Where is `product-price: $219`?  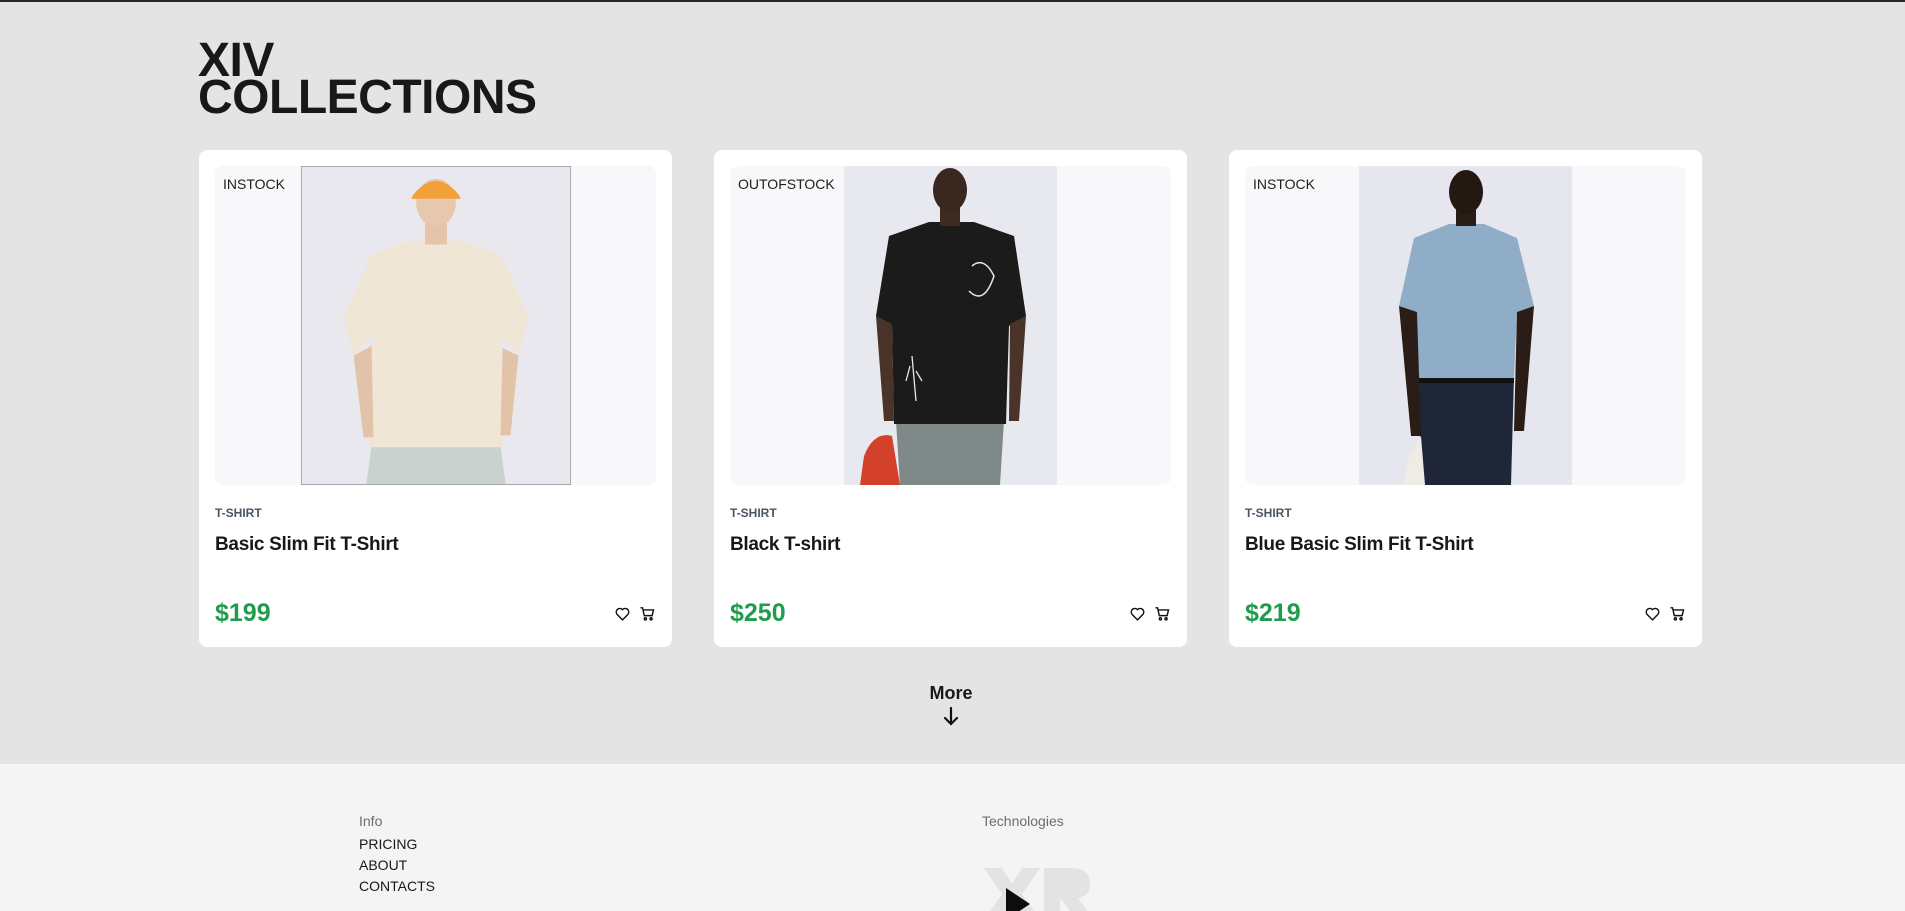 product-price: $219 is located at coordinates (1273, 613).